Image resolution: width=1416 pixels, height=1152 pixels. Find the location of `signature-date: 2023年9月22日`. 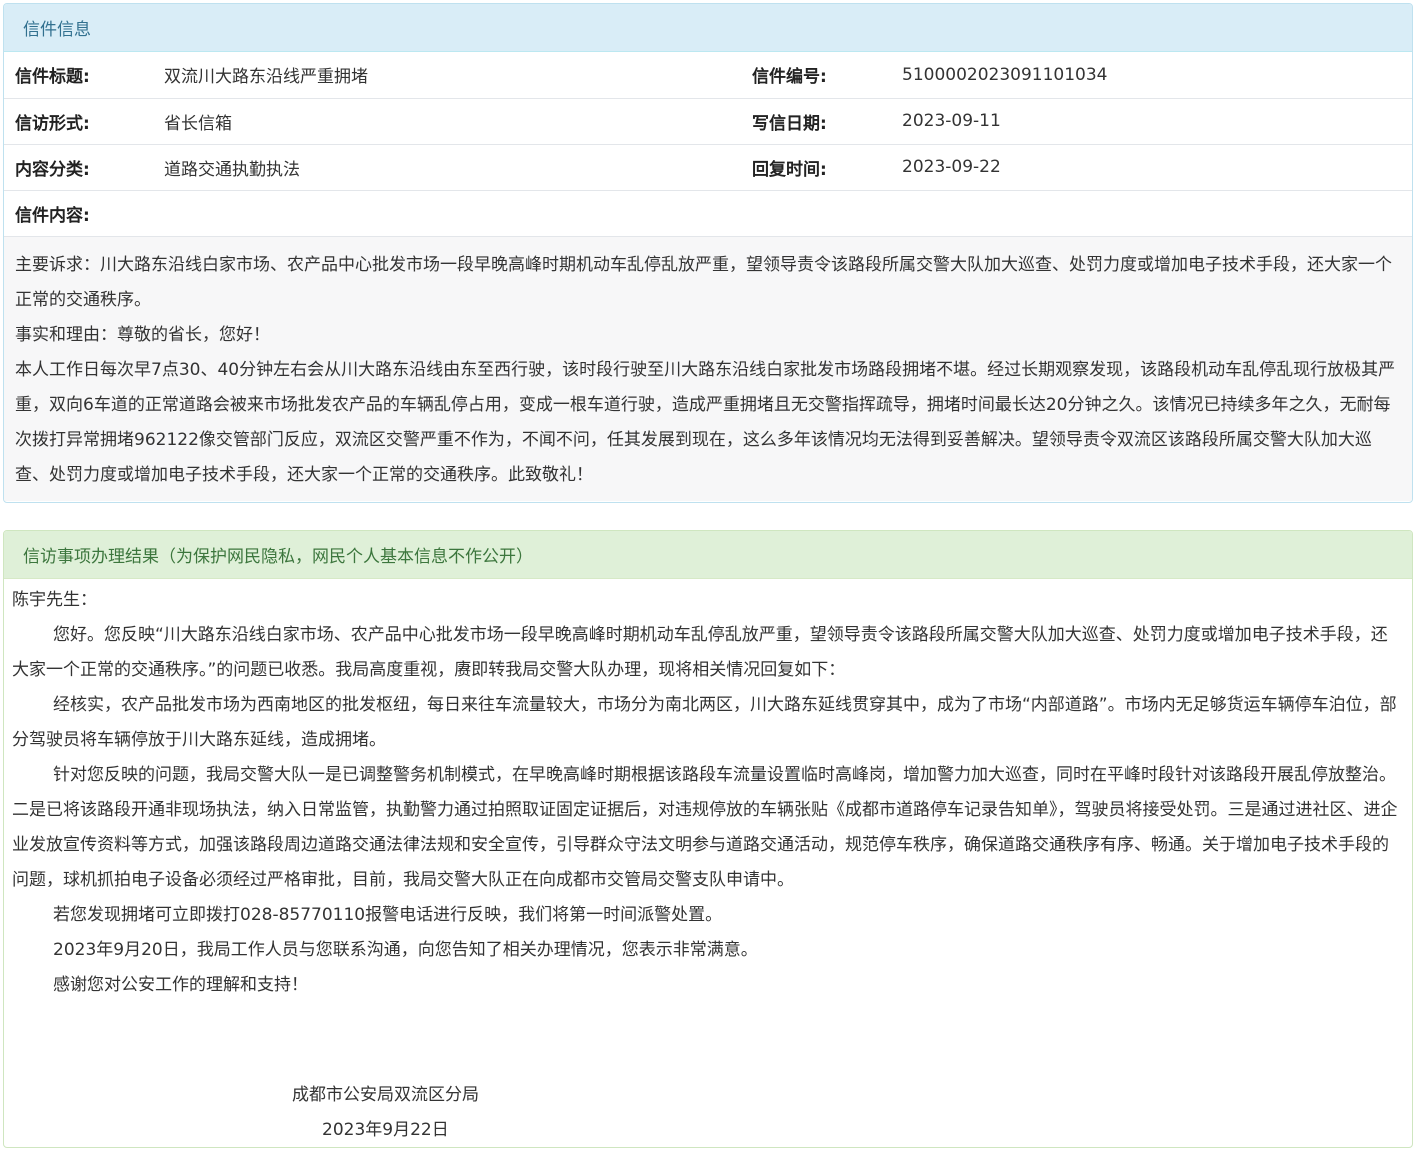

signature-date: 2023年9月22日 is located at coordinates (385, 1130).